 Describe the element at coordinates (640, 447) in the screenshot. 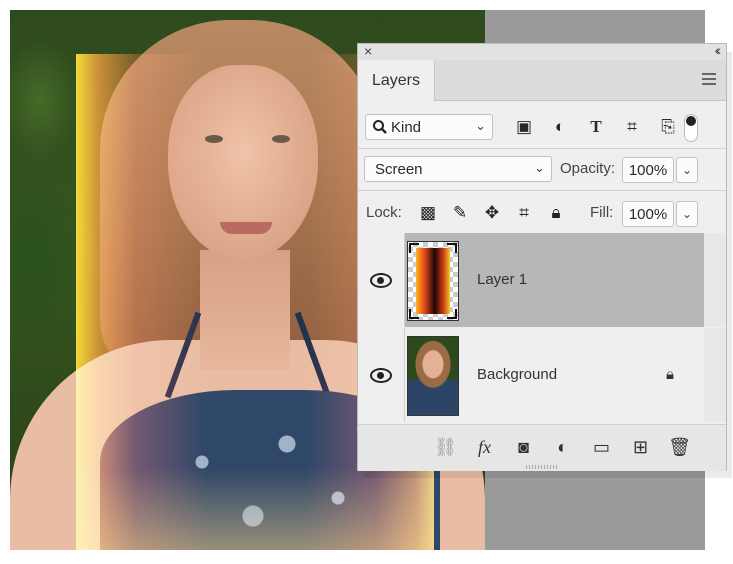

I see `new-layer-icon: ⊞` at that location.